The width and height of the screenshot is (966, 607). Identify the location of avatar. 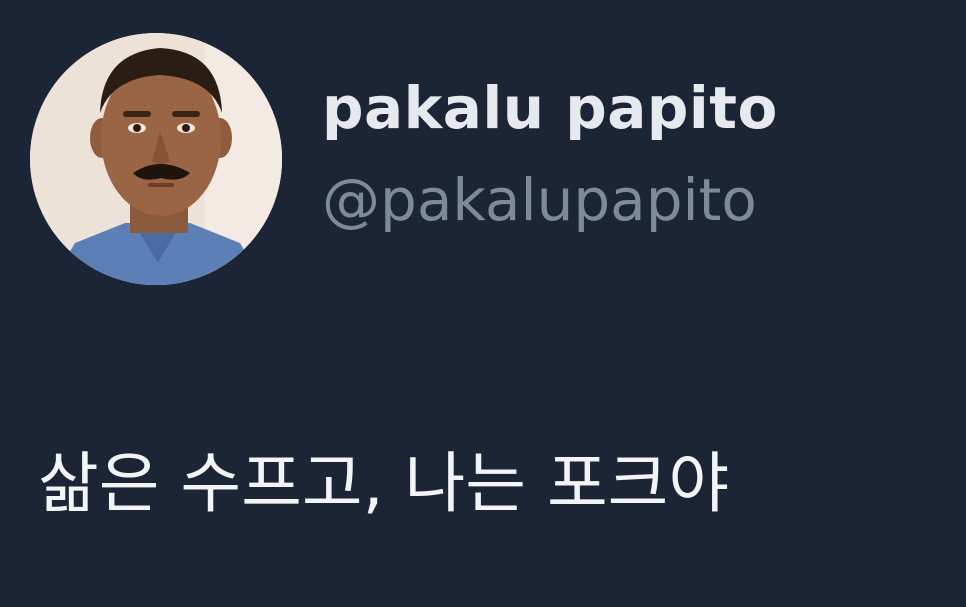
(156, 159).